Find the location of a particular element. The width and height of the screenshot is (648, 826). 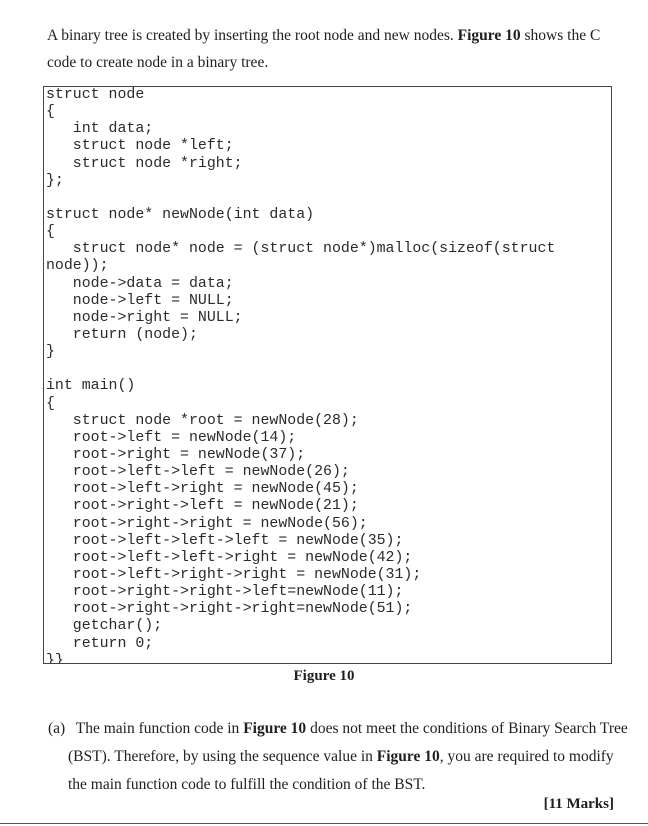

code-line: root->left->right = newNode(45); is located at coordinates (202, 489).